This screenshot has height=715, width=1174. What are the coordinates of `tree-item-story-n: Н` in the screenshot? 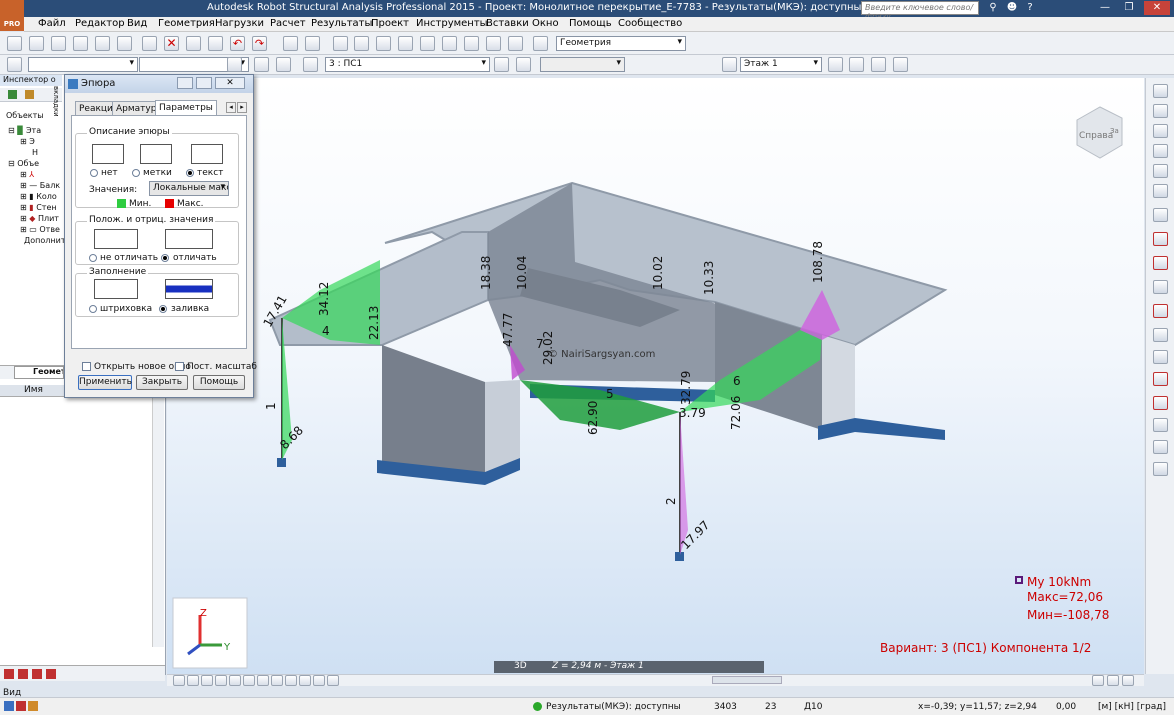 It's located at (39, 152).